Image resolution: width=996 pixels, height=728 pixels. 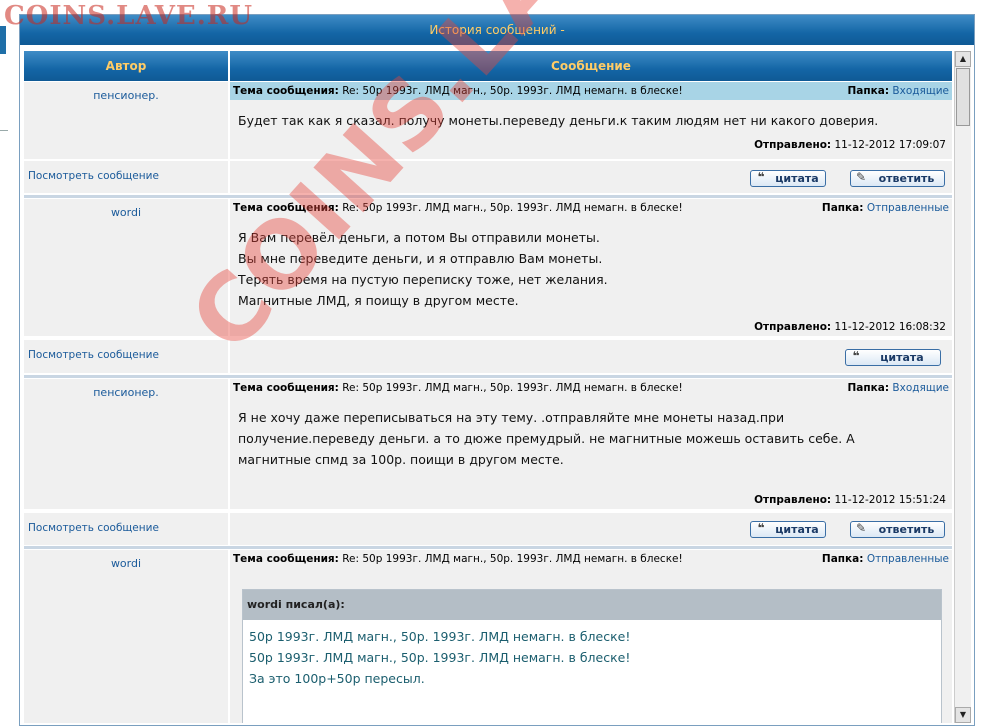 I want to click on quote-line: За это 100р+50р пересыл., so click(x=337, y=678).